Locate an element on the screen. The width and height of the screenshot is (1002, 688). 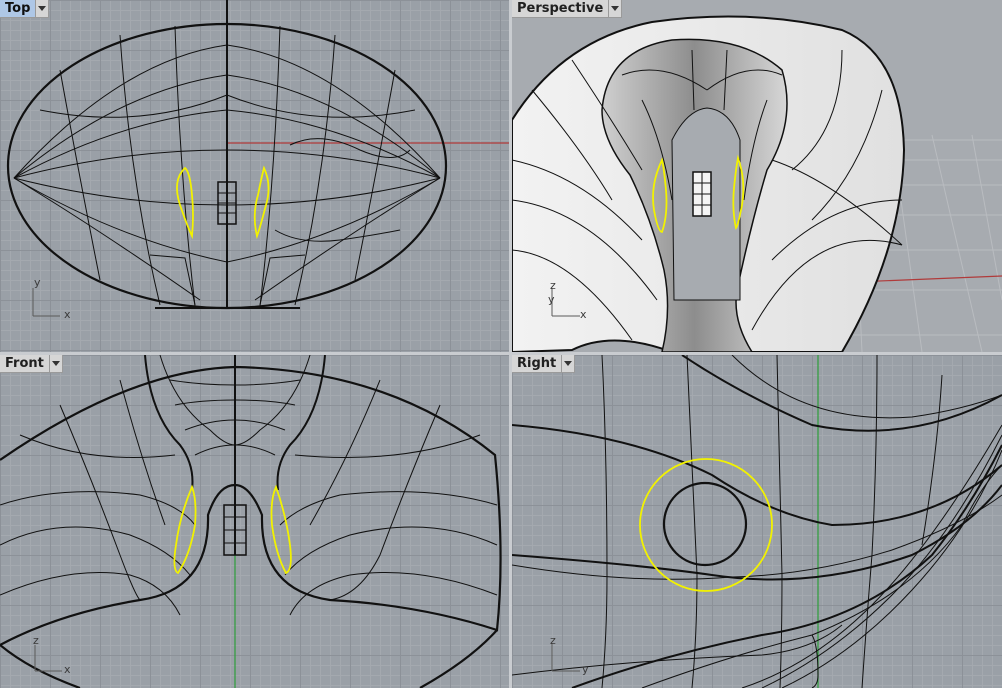
selected-circle is located at coordinates (706, 525).